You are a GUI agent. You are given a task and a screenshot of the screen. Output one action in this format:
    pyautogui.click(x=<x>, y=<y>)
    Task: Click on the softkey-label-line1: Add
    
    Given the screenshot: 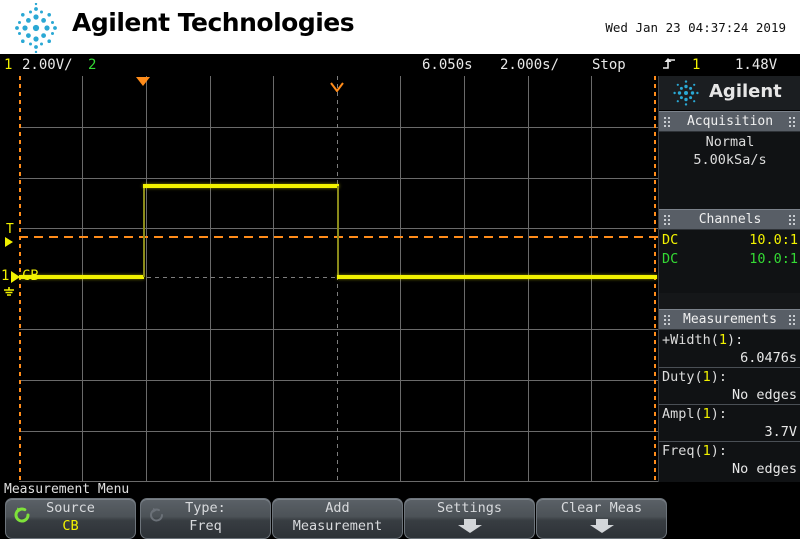 What is the action you would take?
    pyautogui.click(x=337, y=508)
    